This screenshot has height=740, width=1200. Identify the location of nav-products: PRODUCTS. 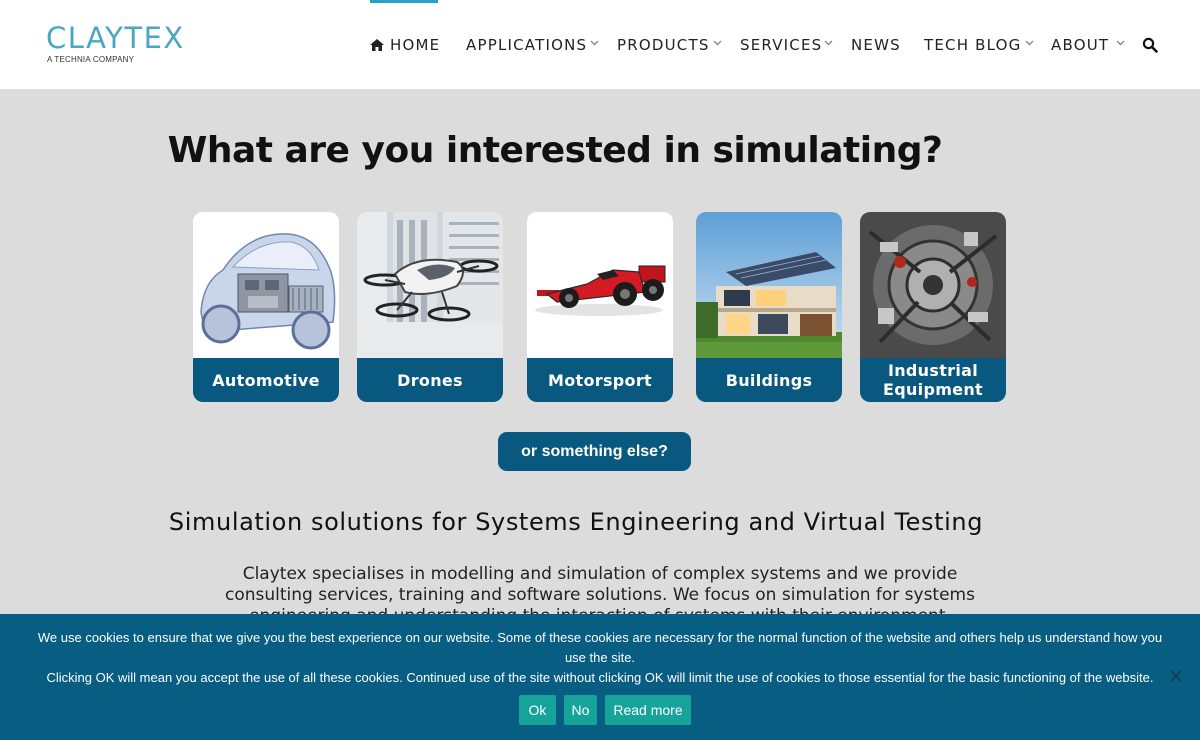
(669, 45).